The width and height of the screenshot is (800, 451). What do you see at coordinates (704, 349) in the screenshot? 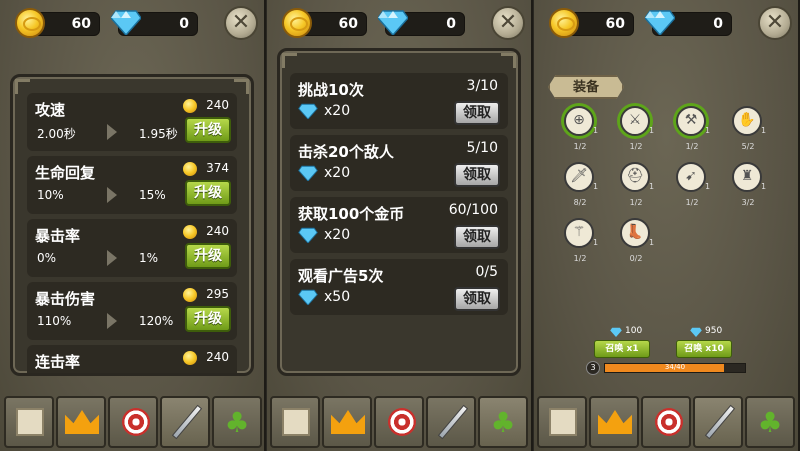
I see `summon-x10-button: 召唤 x10` at bounding box center [704, 349].